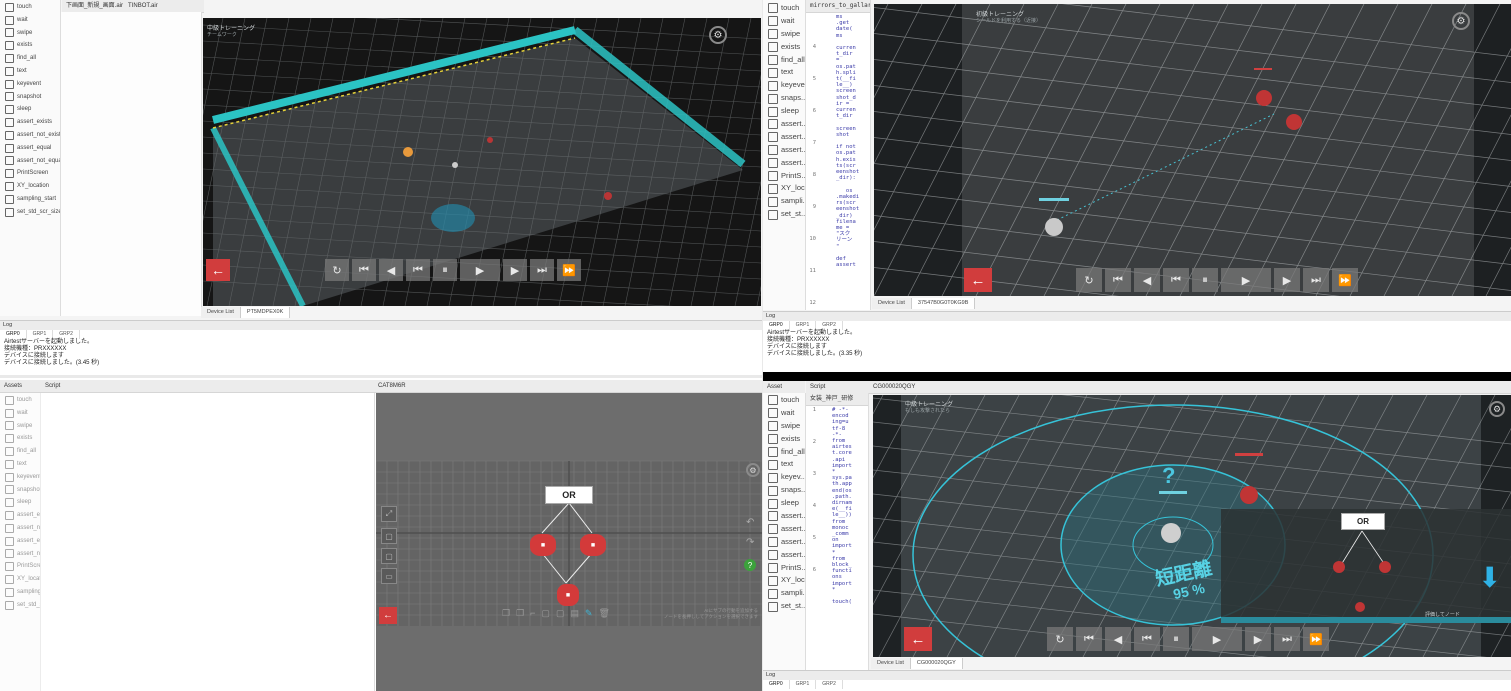 This screenshot has height=691, width=1511. What do you see at coordinates (574, 613) in the screenshot?
I see `doc-icon: ▤` at bounding box center [574, 613].